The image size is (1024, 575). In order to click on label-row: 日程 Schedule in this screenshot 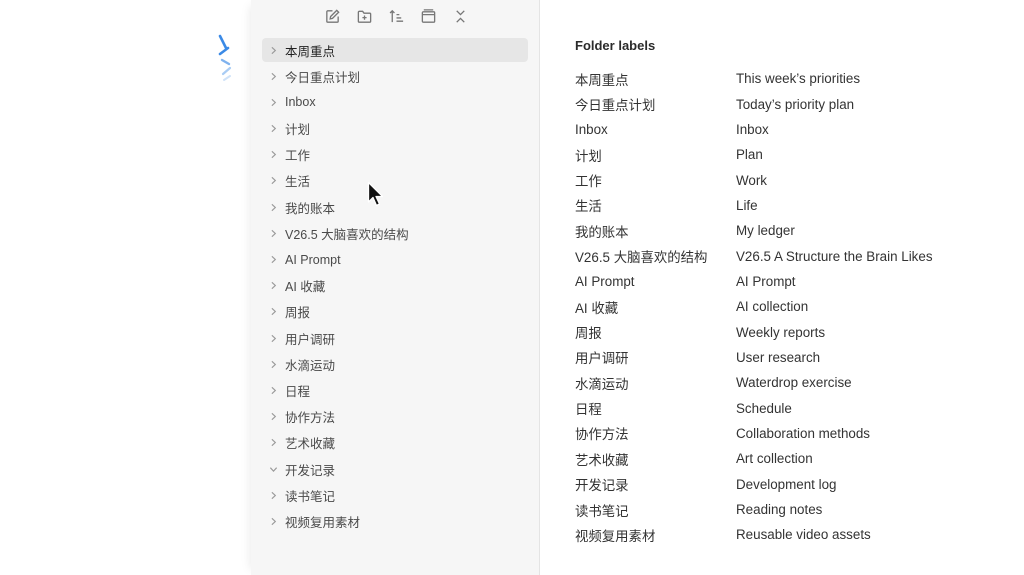, I will do `click(785, 407)`.